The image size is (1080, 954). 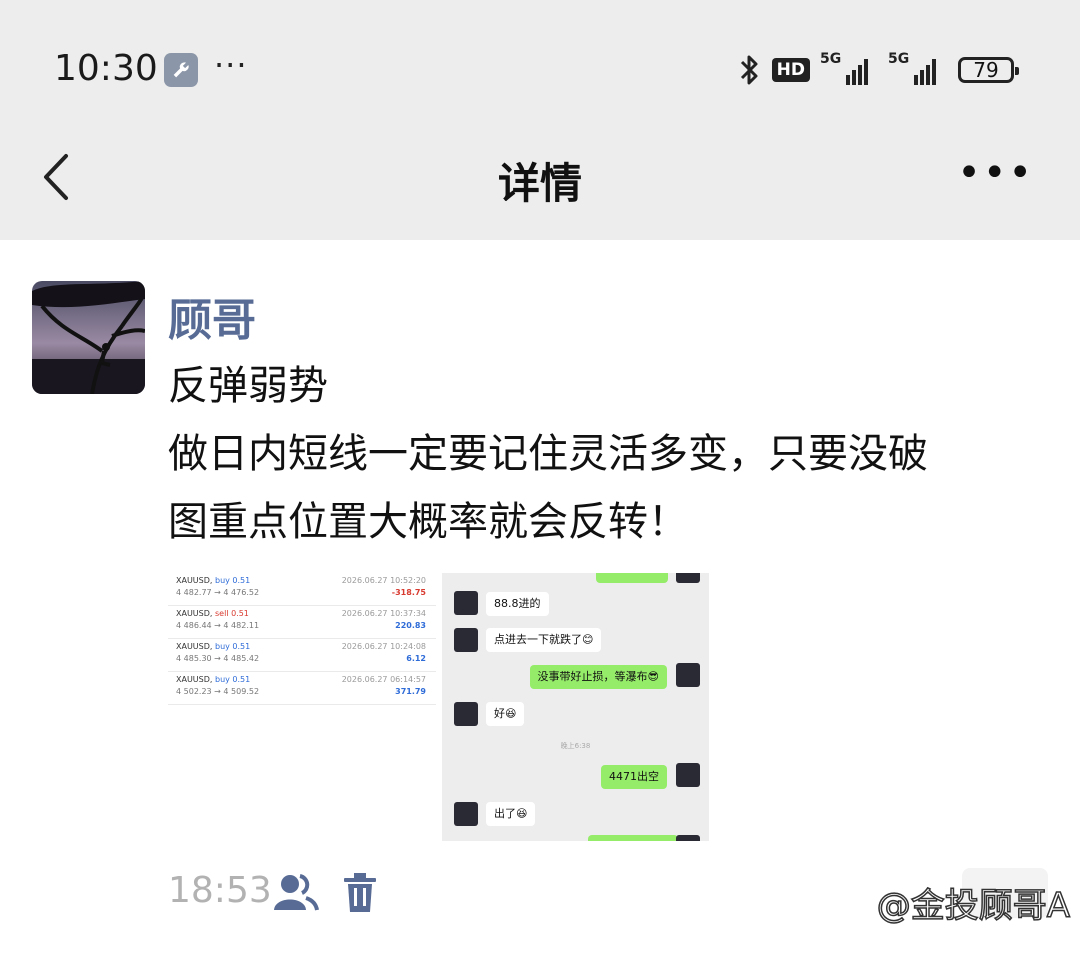 I want to click on post-text-line: 做日内短线一定要记住灵活多变，只要没破, so click(x=548, y=454).